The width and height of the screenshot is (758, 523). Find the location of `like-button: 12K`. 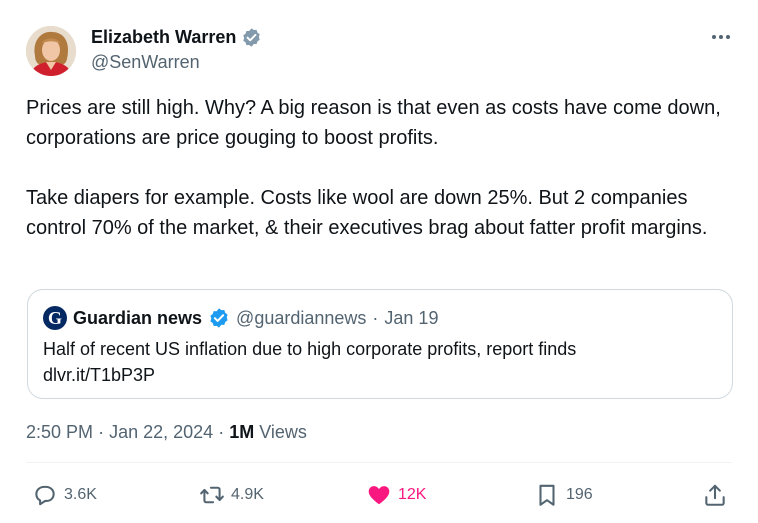

like-button: 12K is located at coordinates (396, 495).